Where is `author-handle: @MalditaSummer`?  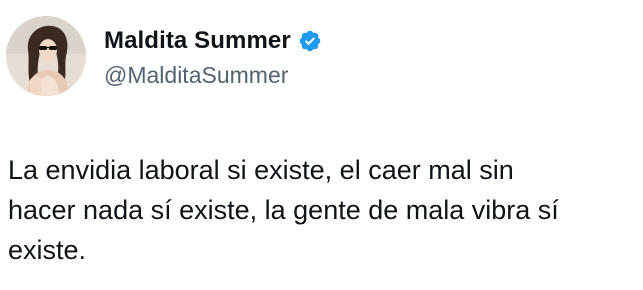 author-handle: @MalditaSummer is located at coordinates (213, 75).